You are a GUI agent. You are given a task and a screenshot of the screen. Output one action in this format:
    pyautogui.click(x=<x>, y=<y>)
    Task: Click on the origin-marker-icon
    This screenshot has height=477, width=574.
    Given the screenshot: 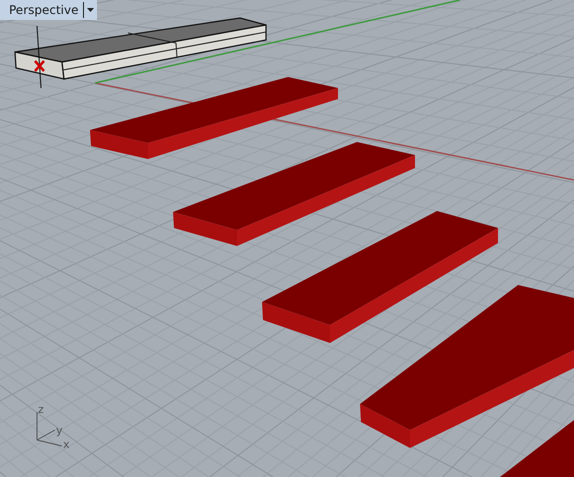 What is the action you would take?
    pyautogui.click(x=39, y=66)
    